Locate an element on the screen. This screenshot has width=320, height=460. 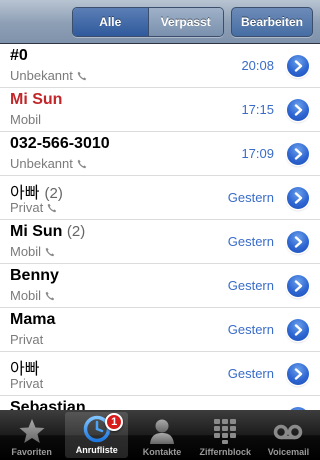
call-row: Benny Mobil Gestern is located at coordinates (160, 286).